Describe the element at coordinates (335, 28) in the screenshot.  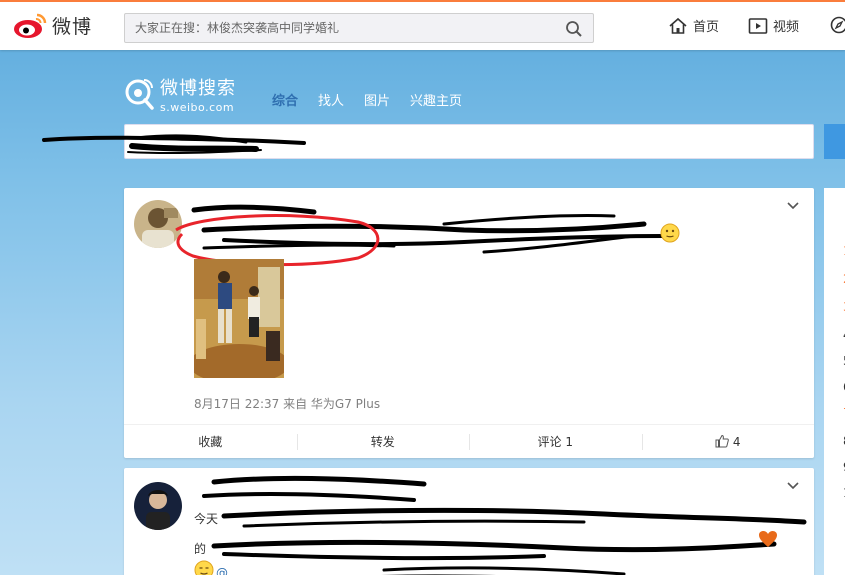
I see `global-search-input` at that location.